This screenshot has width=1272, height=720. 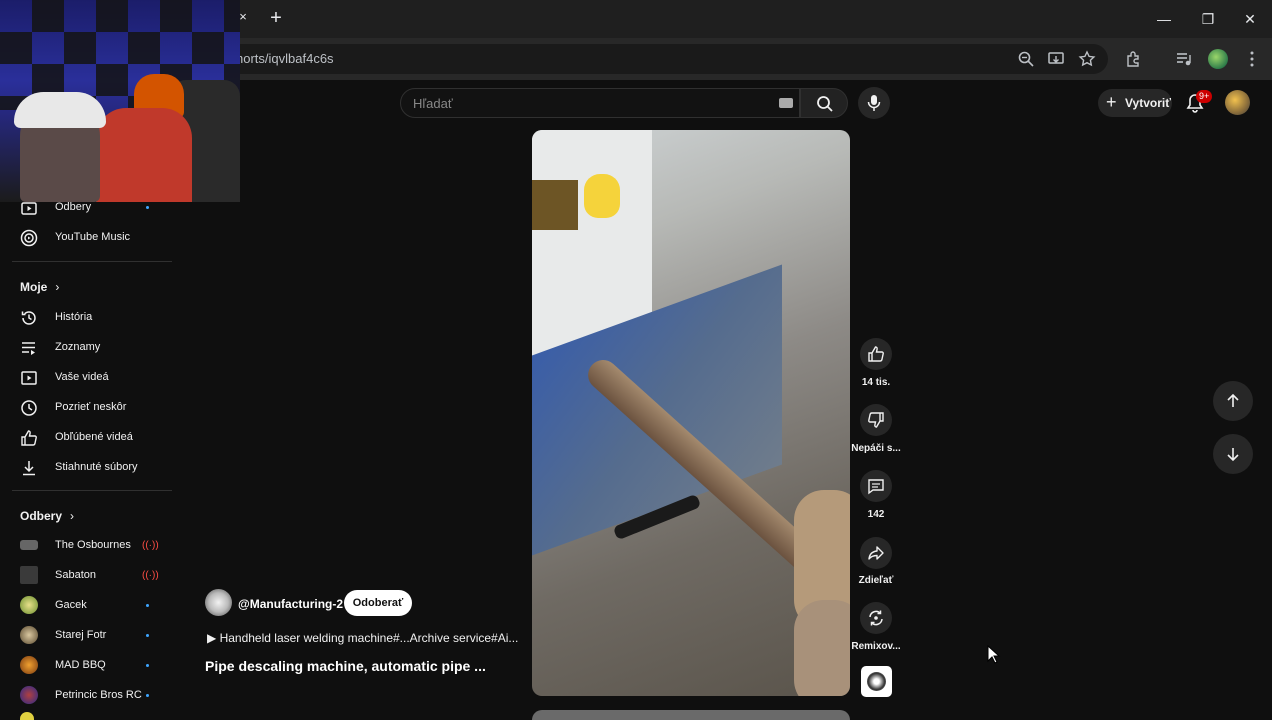 What do you see at coordinates (1204, 96) in the screenshot?
I see `notifications-badge: 9+` at bounding box center [1204, 96].